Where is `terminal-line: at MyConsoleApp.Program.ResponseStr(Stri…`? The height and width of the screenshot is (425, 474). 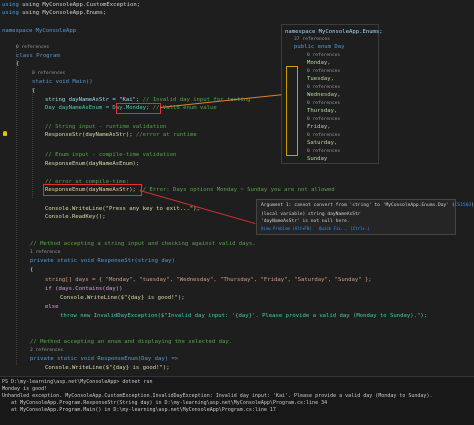 terminal-line: at MyConsoleApp.Program.ResponseStr(Stri… is located at coordinates (165, 403).